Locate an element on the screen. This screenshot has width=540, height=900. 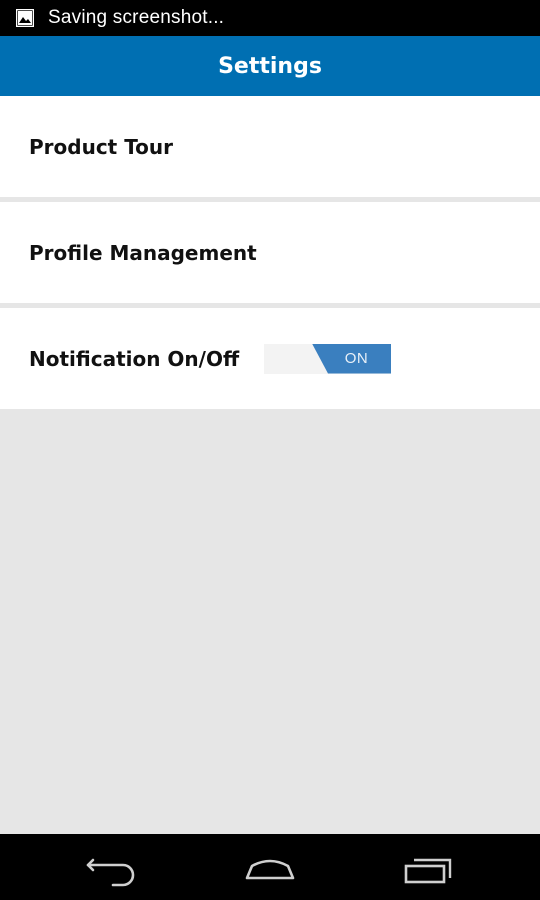
settings-item-label: Notification On/Off is located at coordinates (134, 358).